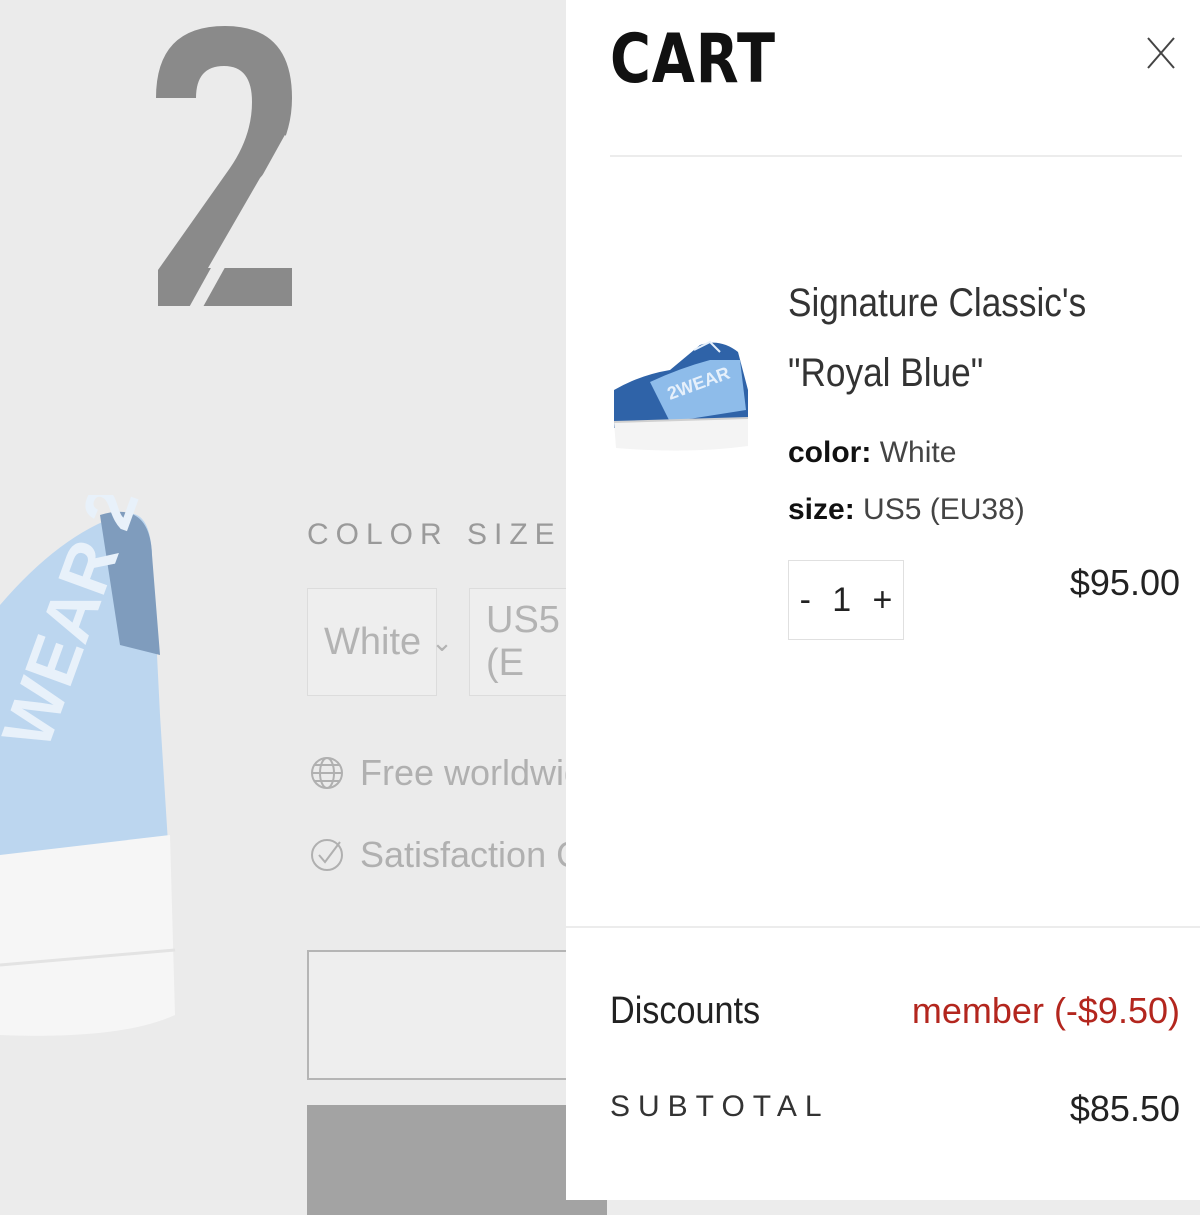  What do you see at coordinates (225, 170) in the screenshot?
I see `brand-logo` at bounding box center [225, 170].